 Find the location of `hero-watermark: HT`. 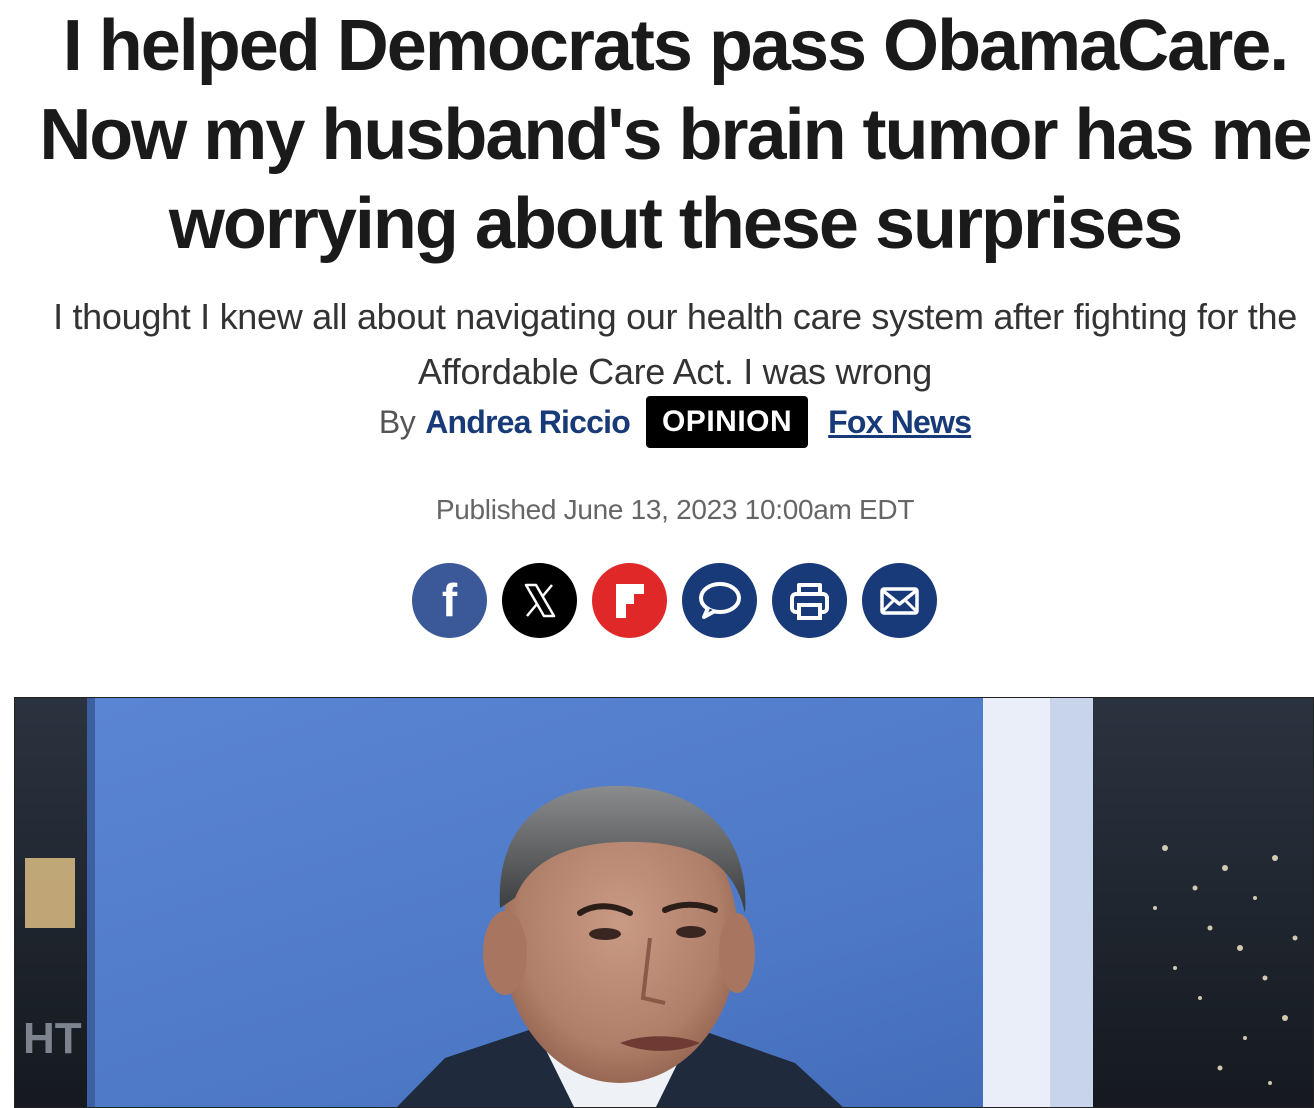

hero-watermark: HT is located at coordinates (52, 1038).